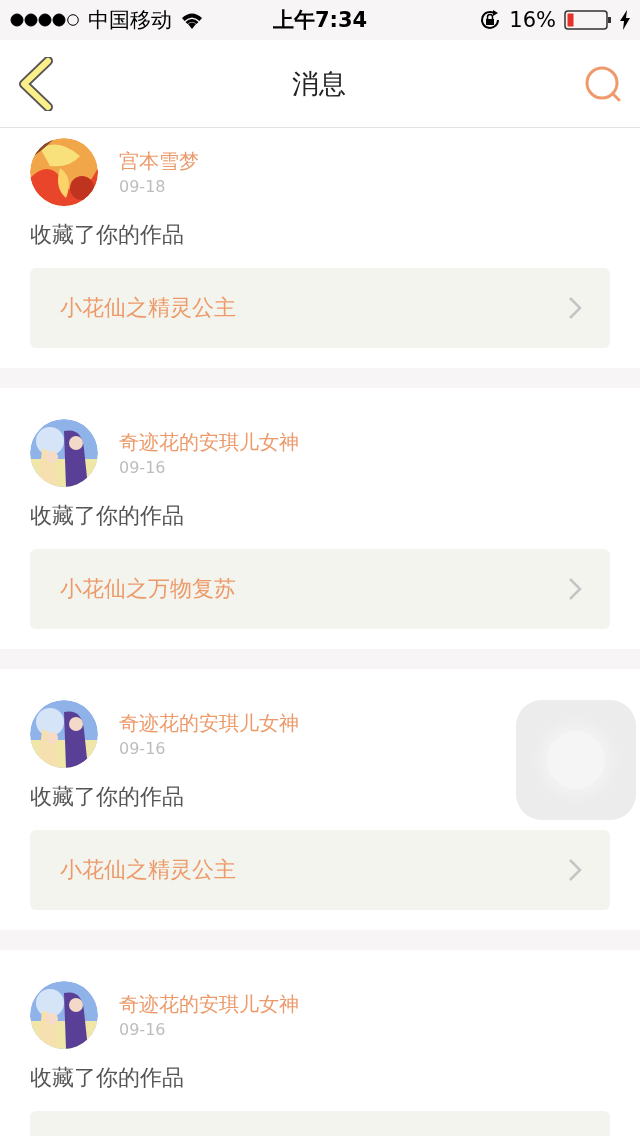  I want to click on battery-icon, so click(588, 20).